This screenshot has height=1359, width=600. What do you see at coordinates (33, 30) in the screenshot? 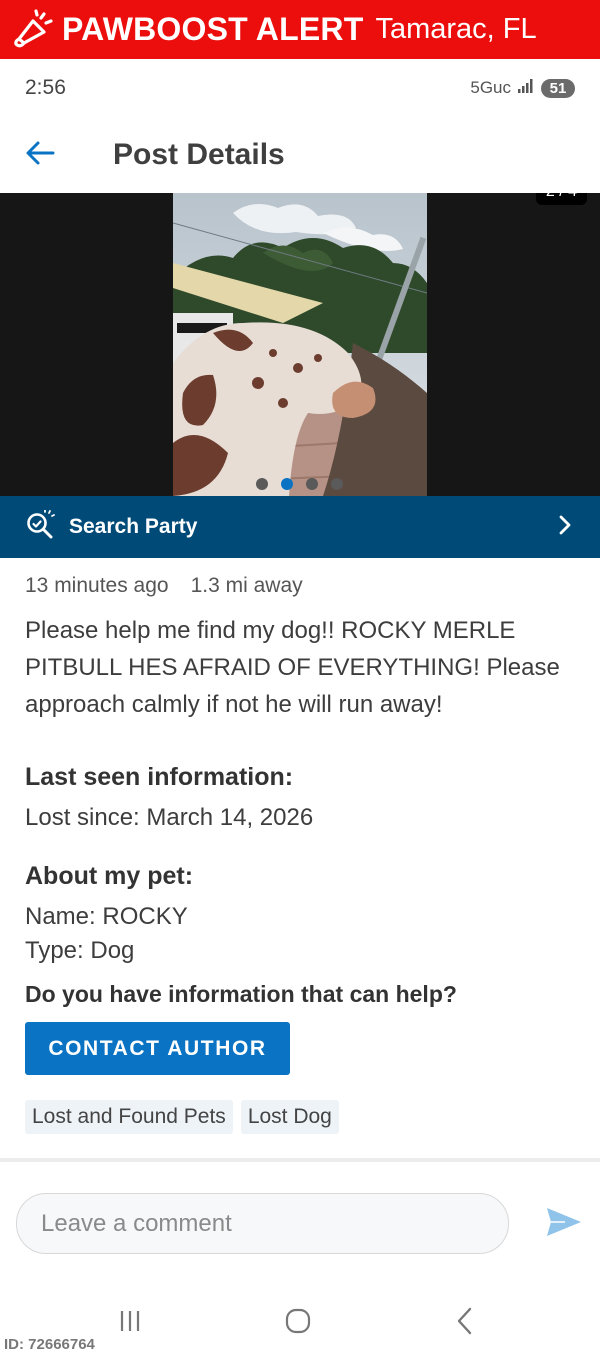
I see `alarm-bell-icon` at bounding box center [33, 30].